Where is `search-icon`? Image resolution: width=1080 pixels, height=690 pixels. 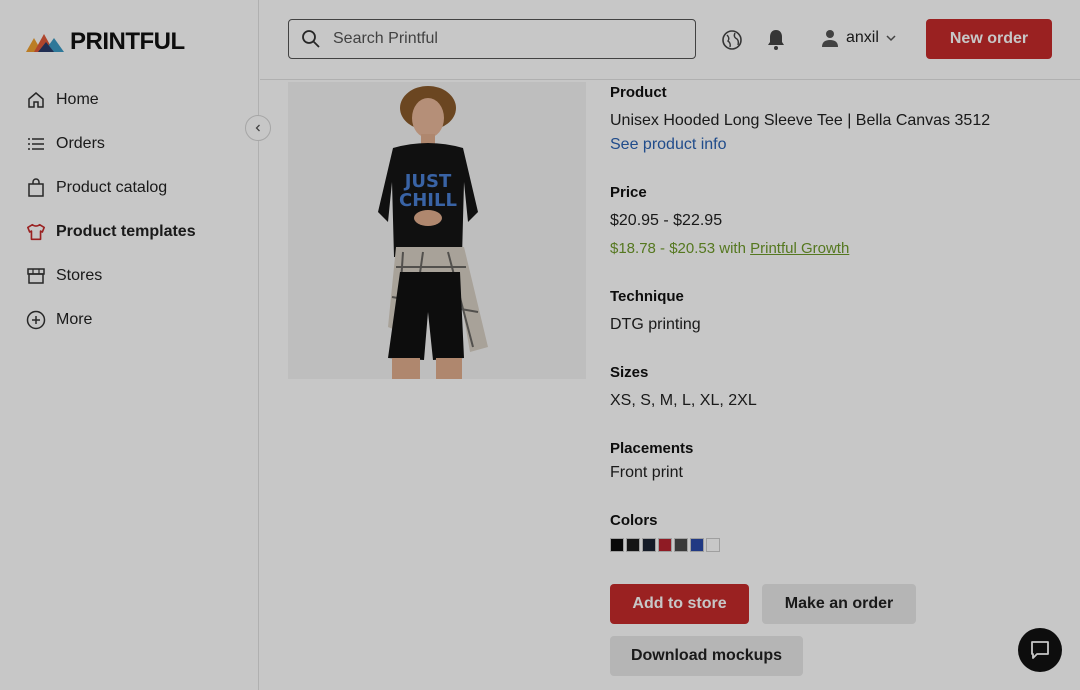
search-icon is located at coordinates (311, 39).